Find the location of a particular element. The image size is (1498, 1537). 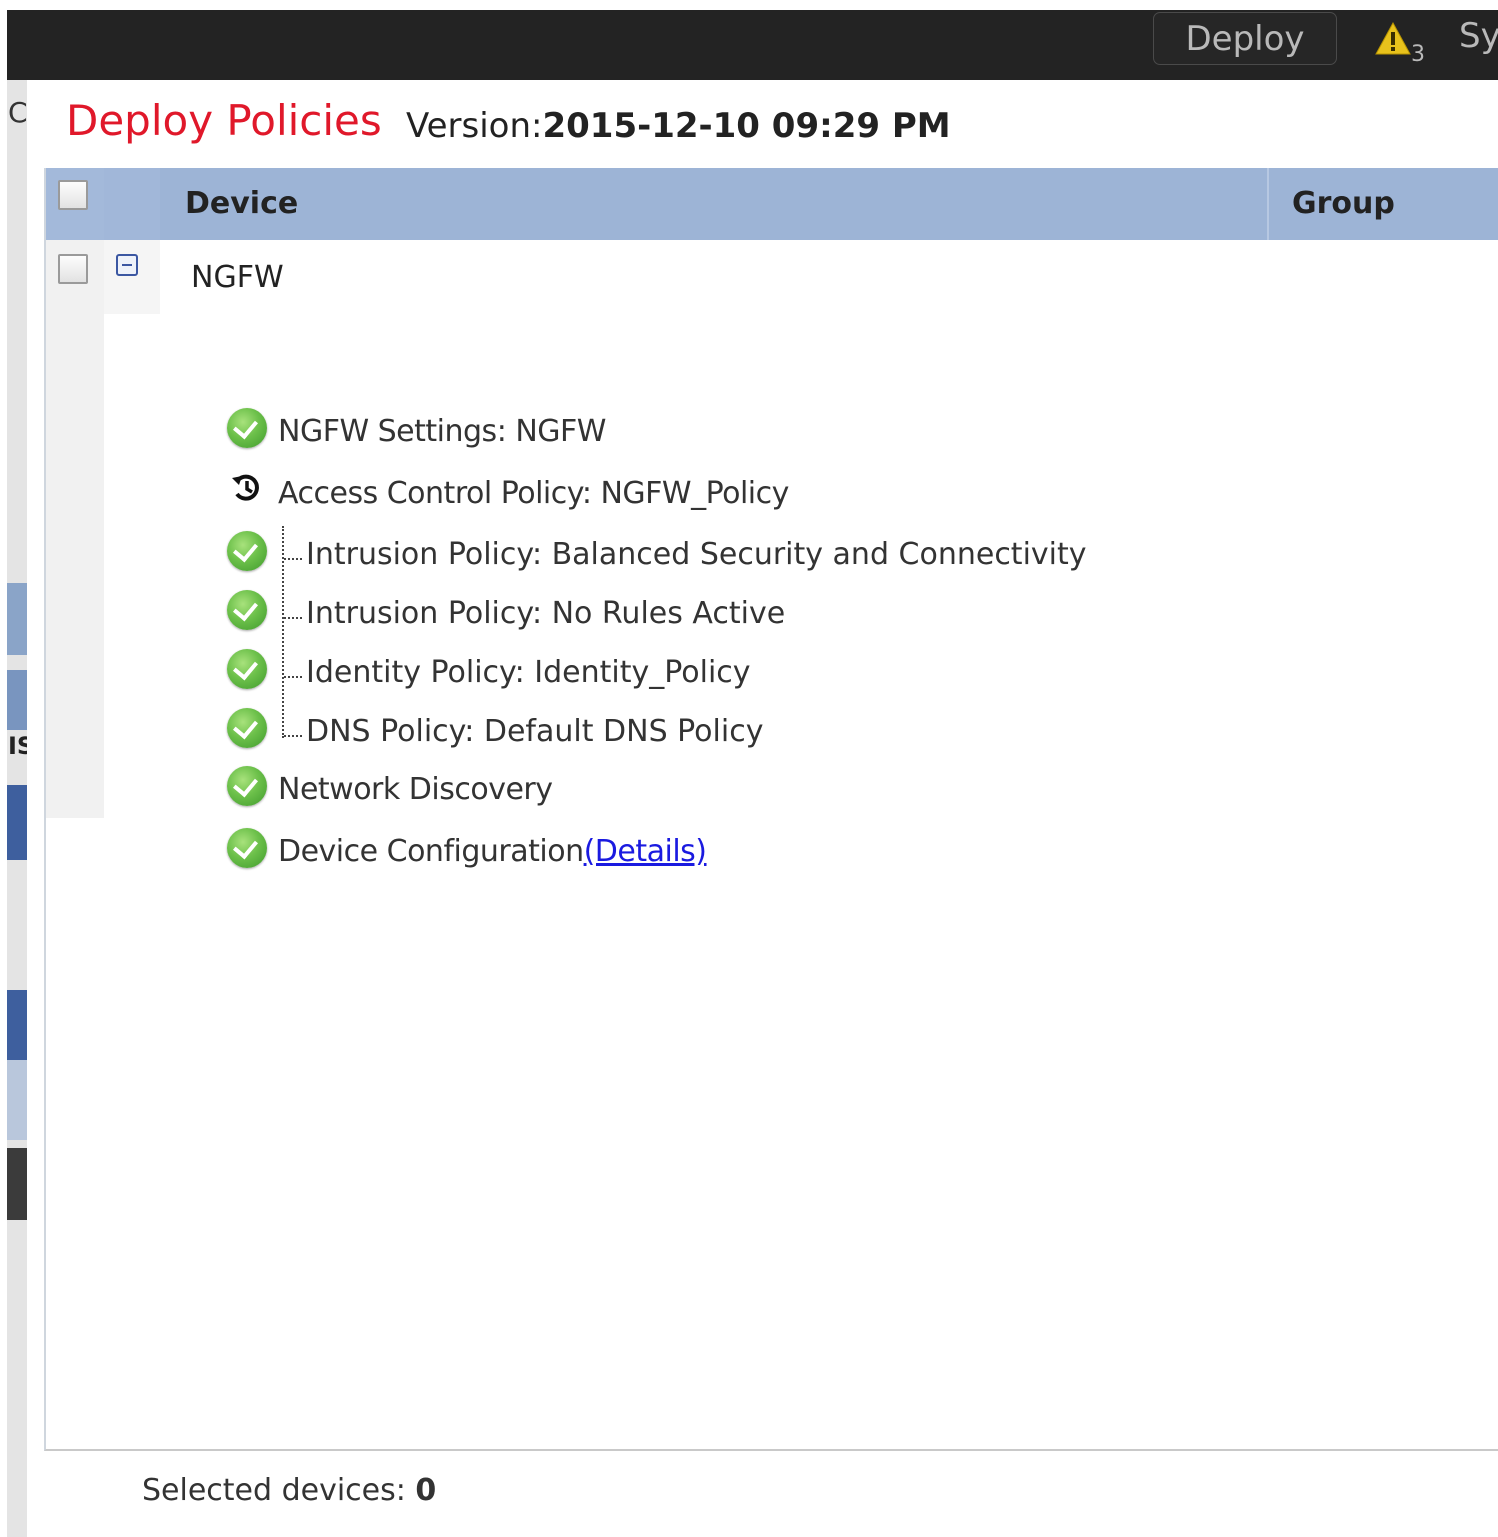

column-header-device: Device is located at coordinates (241, 203).